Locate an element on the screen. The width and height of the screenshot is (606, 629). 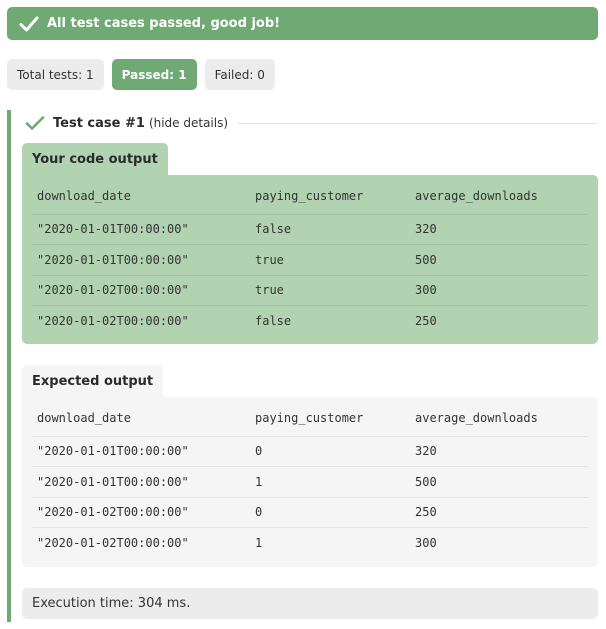
banner-message: All test cases passed, good job! is located at coordinates (164, 23).